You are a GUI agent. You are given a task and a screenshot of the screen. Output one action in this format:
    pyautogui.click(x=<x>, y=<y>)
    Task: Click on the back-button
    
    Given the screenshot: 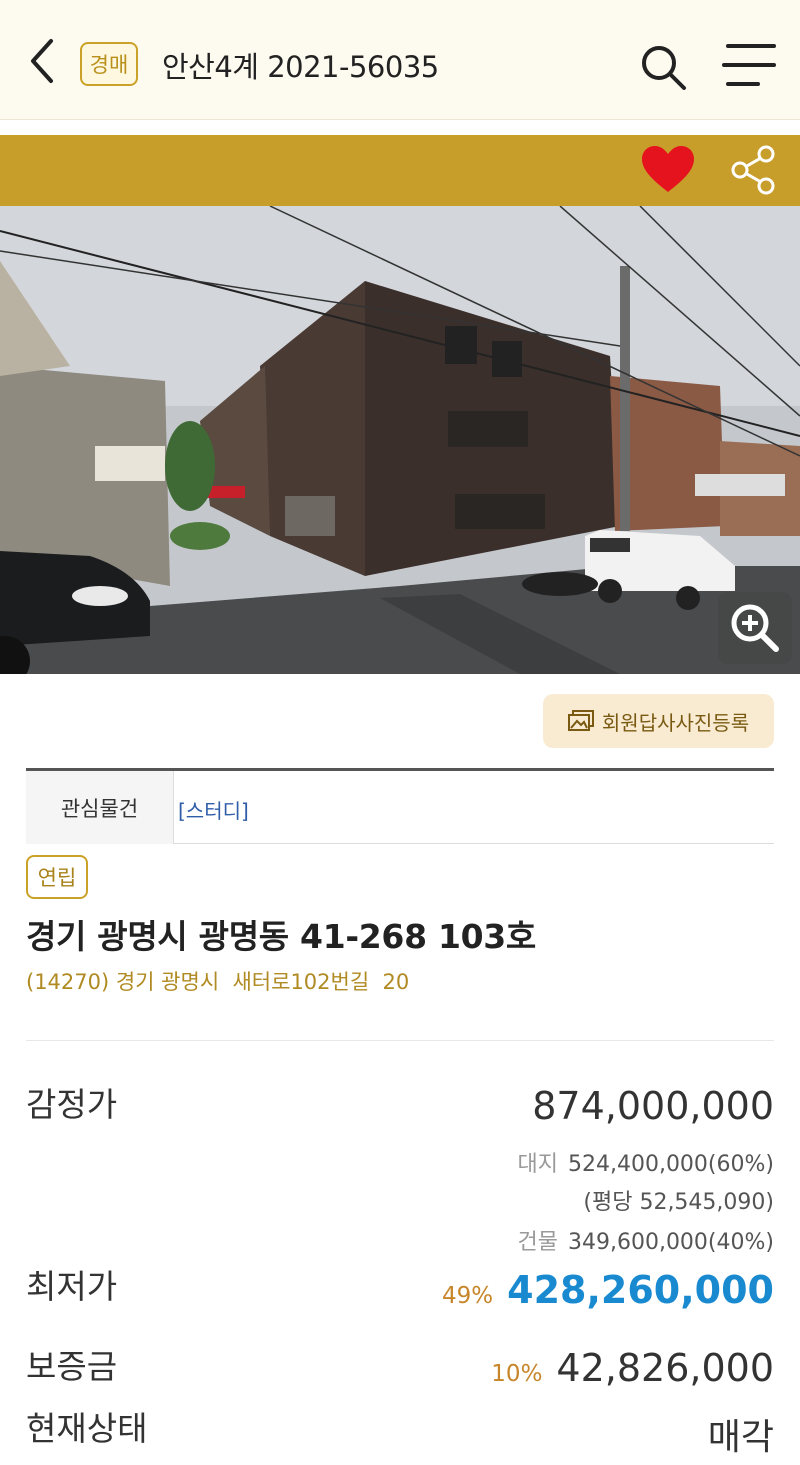 What is the action you would take?
    pyautogui.click(x=42, y=61)
    